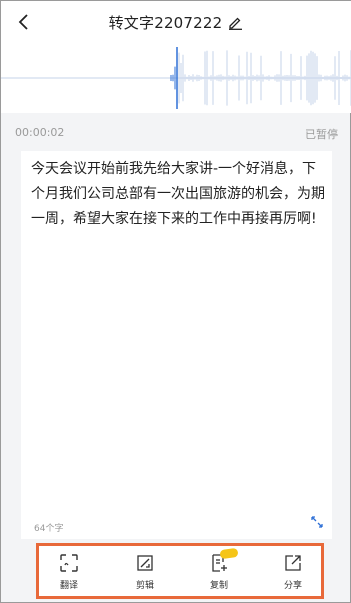  Describe the element at coordinates (69, 563) in the screenshot. I see `translate-icon` at that location.